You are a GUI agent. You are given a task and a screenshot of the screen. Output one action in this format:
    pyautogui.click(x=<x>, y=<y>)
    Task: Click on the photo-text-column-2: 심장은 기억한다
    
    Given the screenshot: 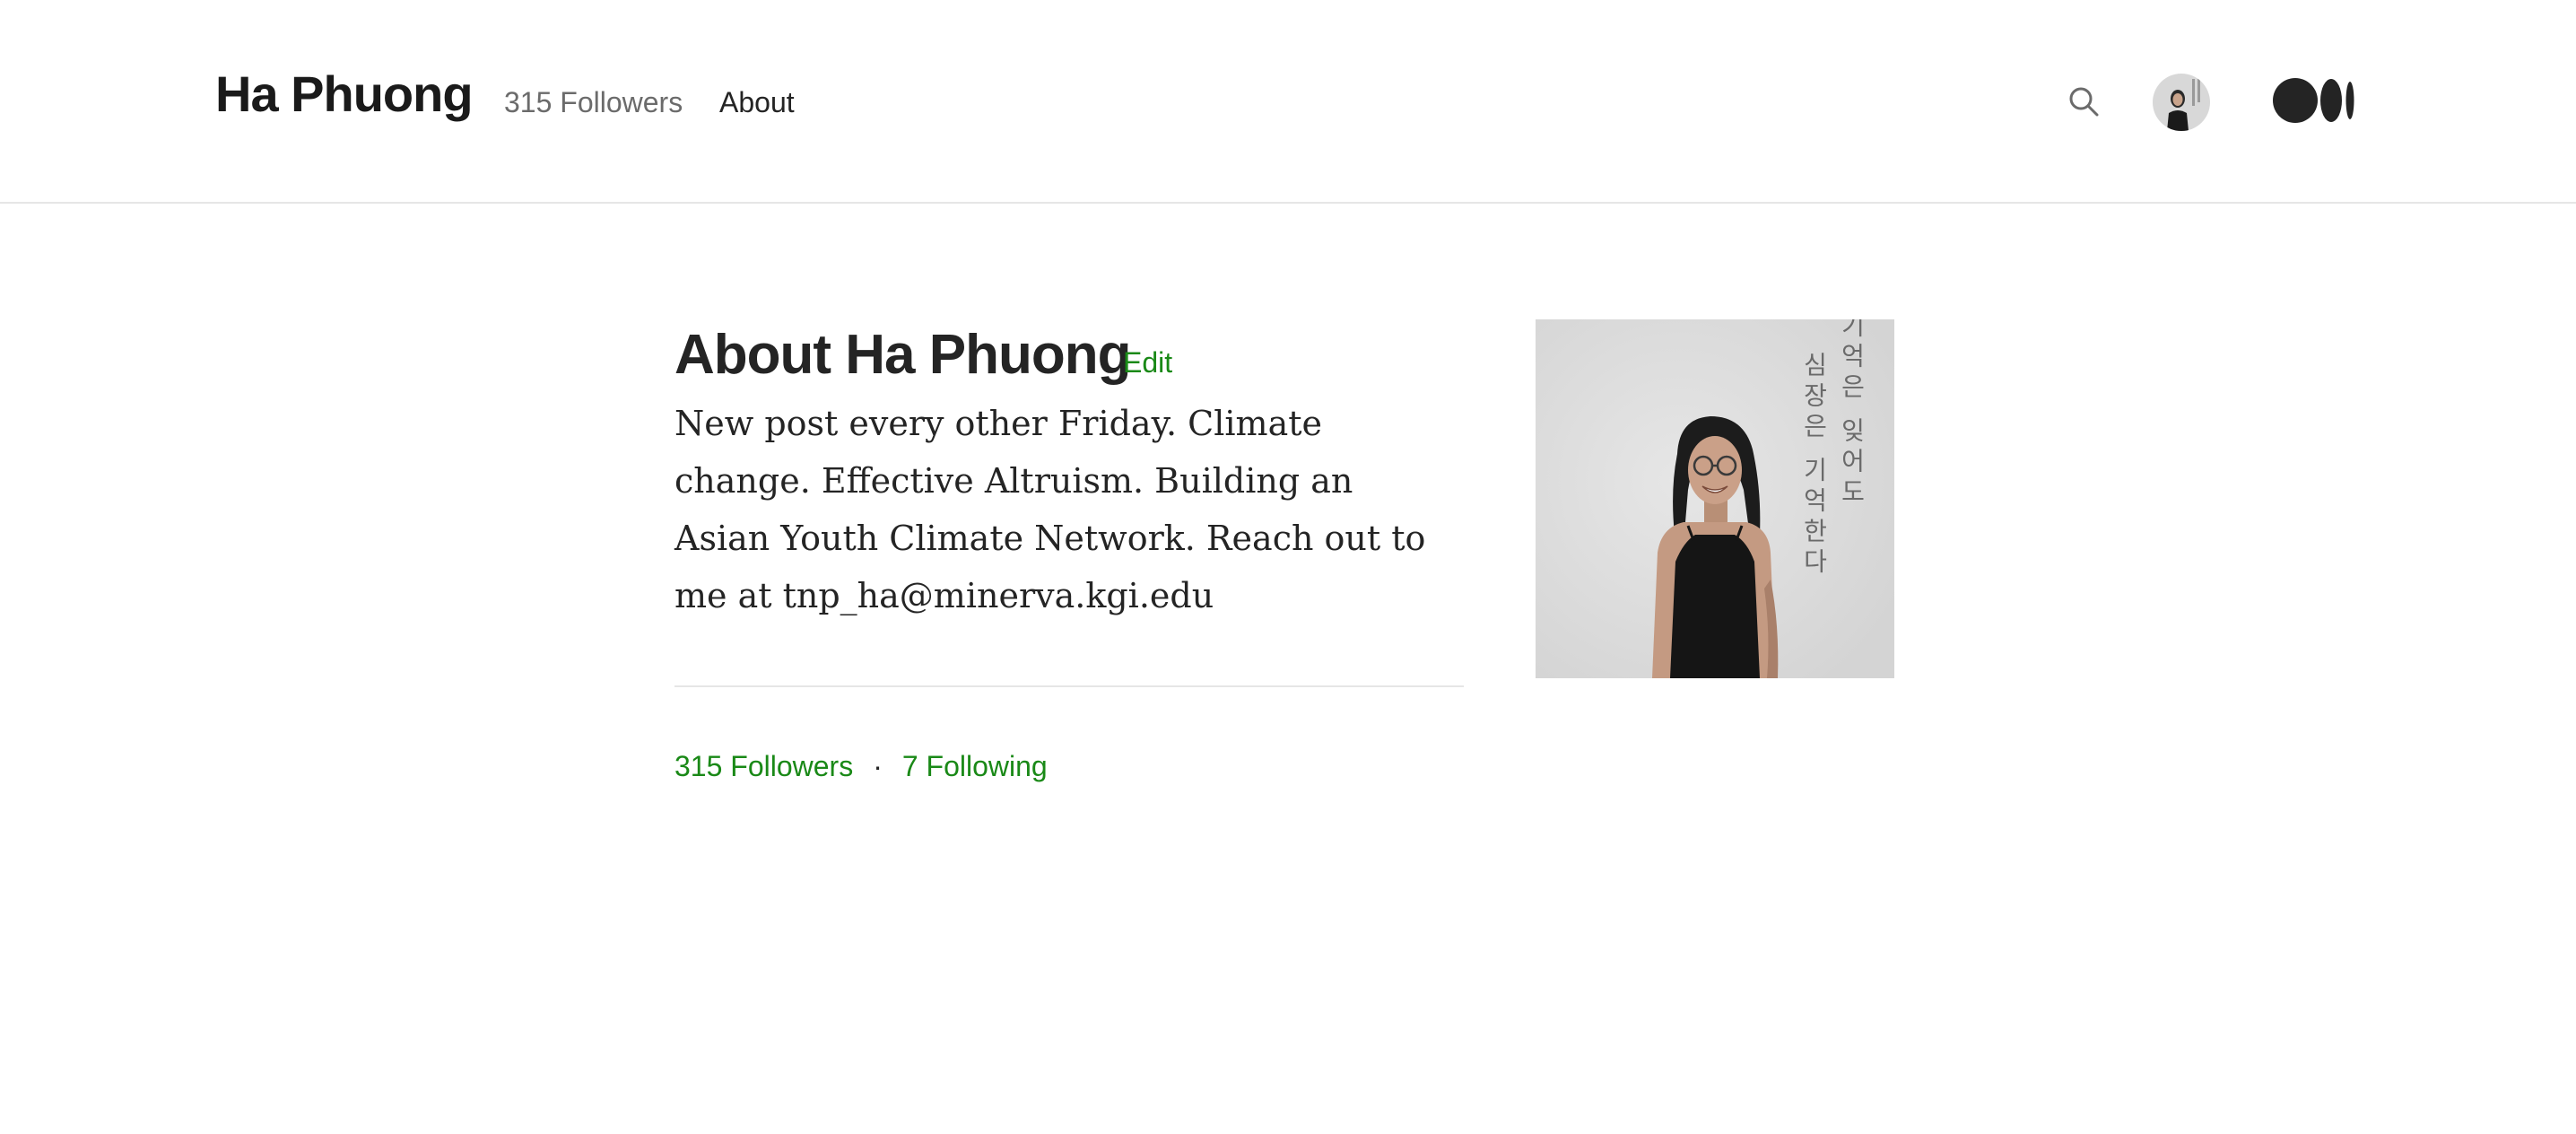 What is the action you would take?
    pyautogui.click(x=1814, y=465)
    